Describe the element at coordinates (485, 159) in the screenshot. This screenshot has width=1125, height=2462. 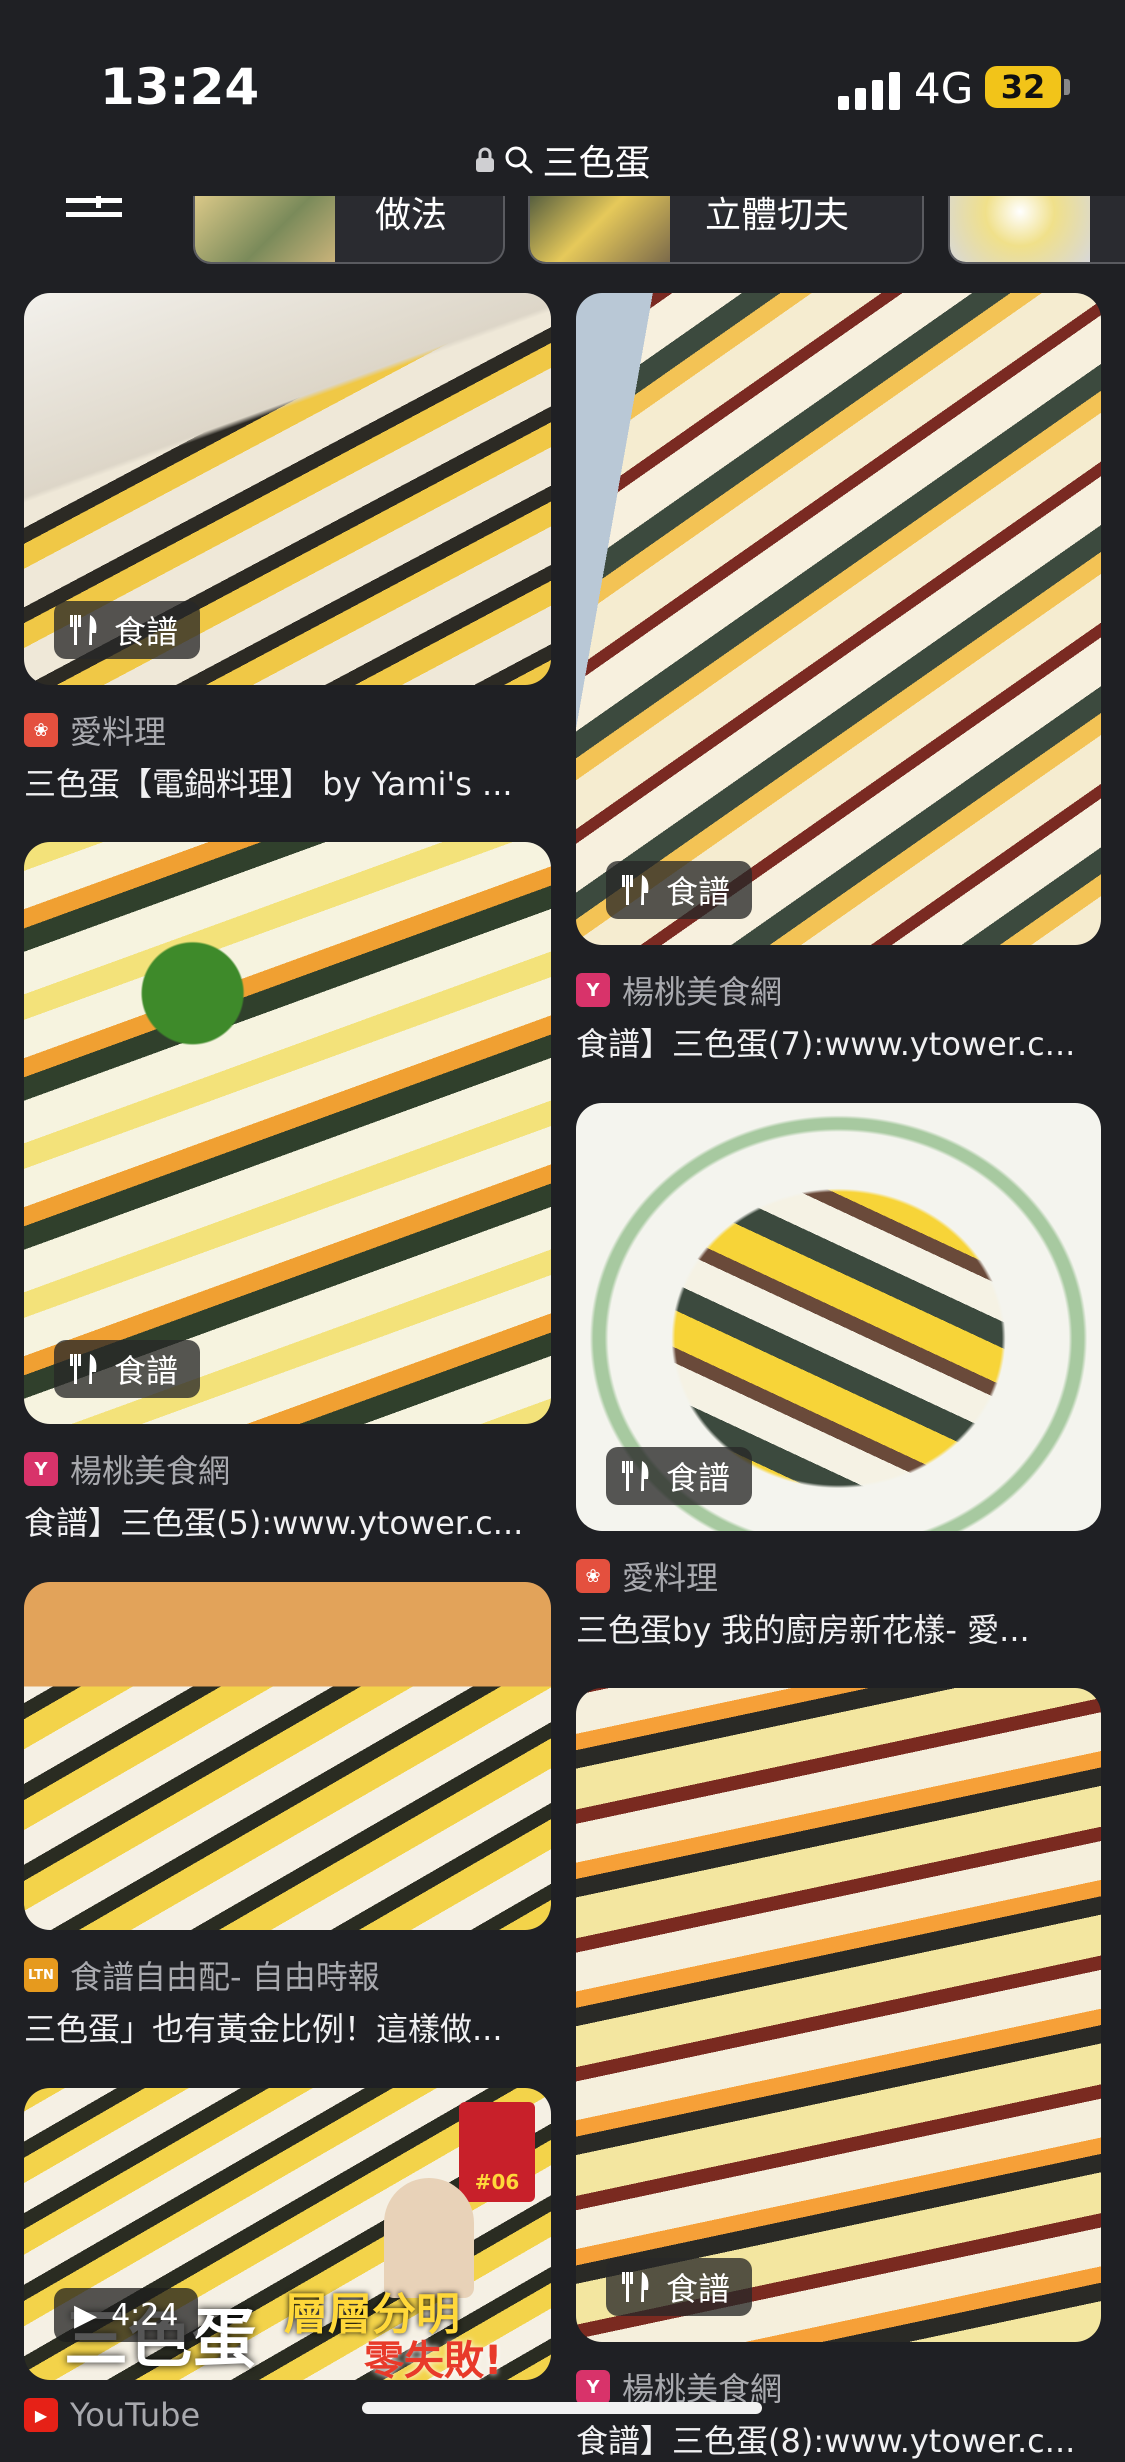
I see `lock-icon` at that location.